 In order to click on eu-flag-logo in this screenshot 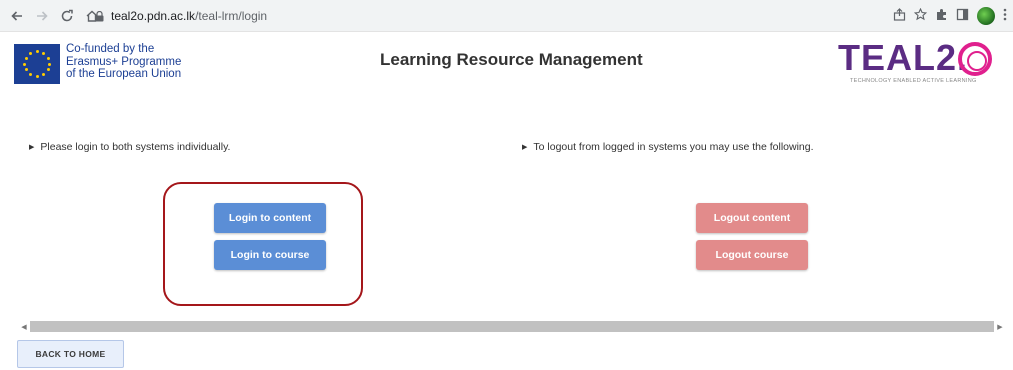, I will do `click(37, 64)`.